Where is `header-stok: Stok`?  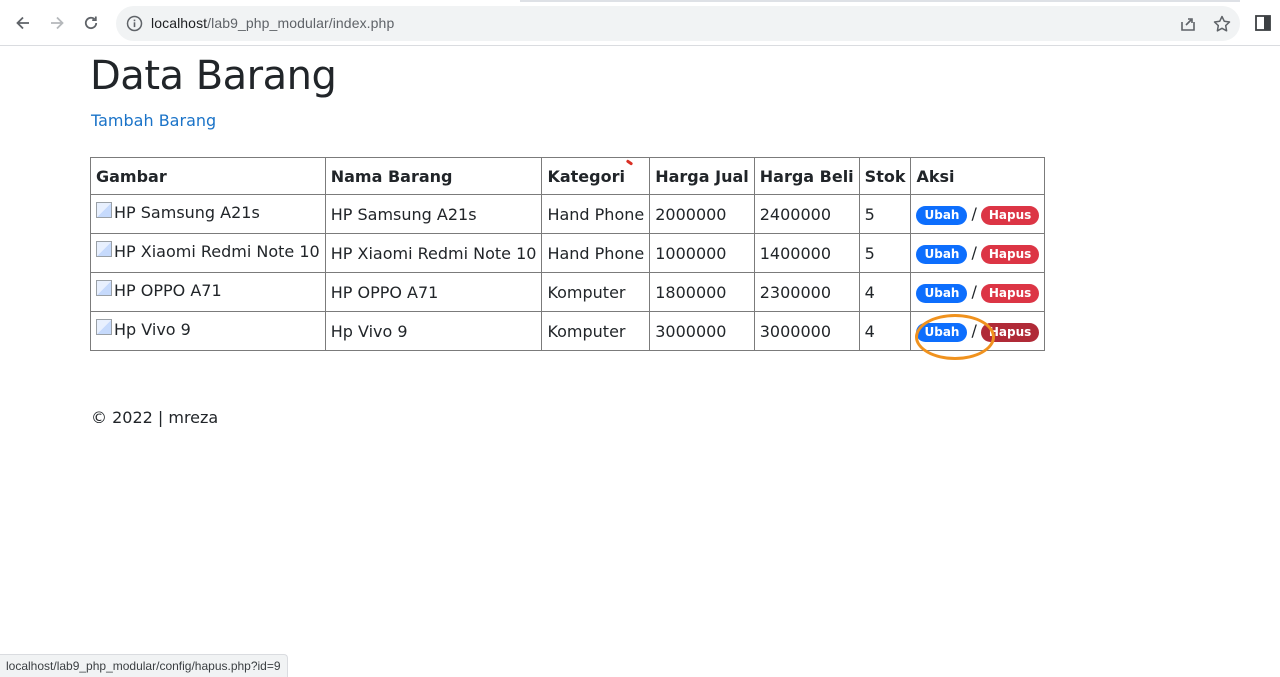 header-stok: Stok is located at coordinates (885, 176).